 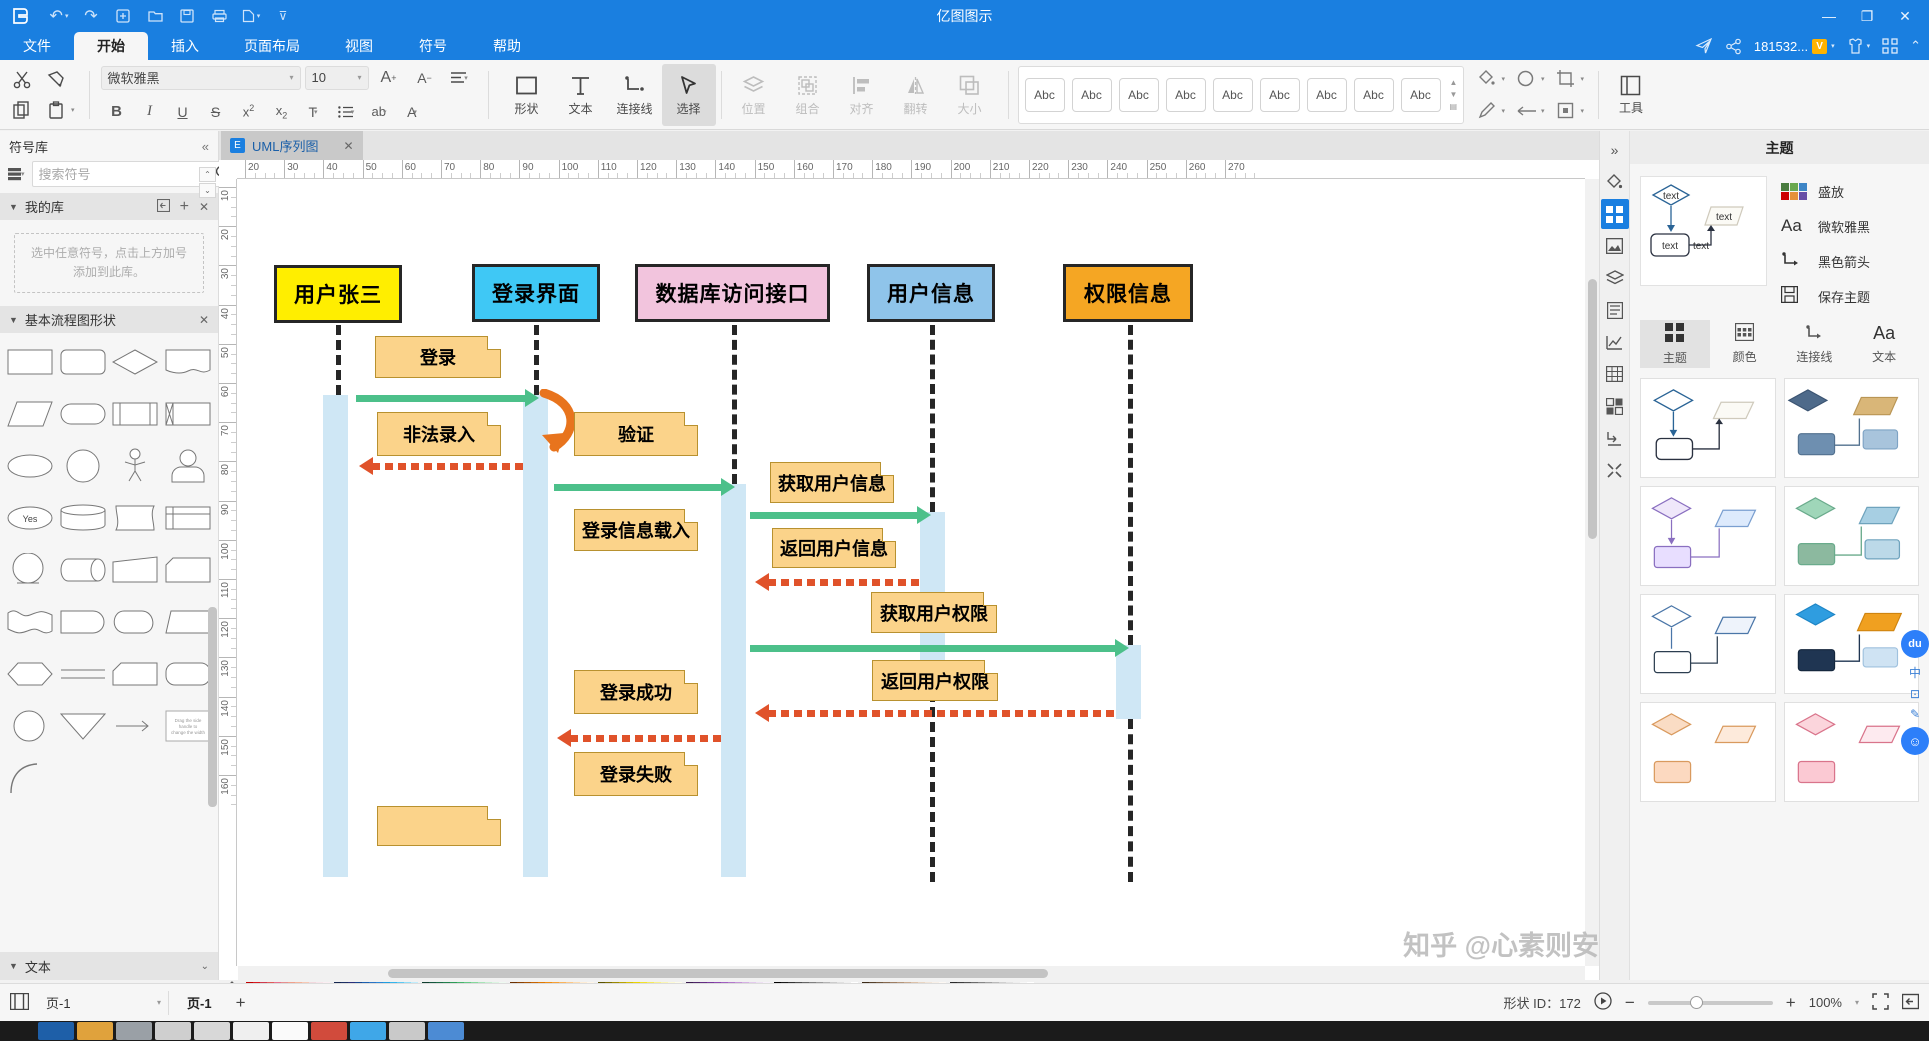 I want to click on shape-user, so click(x=188, y=466).